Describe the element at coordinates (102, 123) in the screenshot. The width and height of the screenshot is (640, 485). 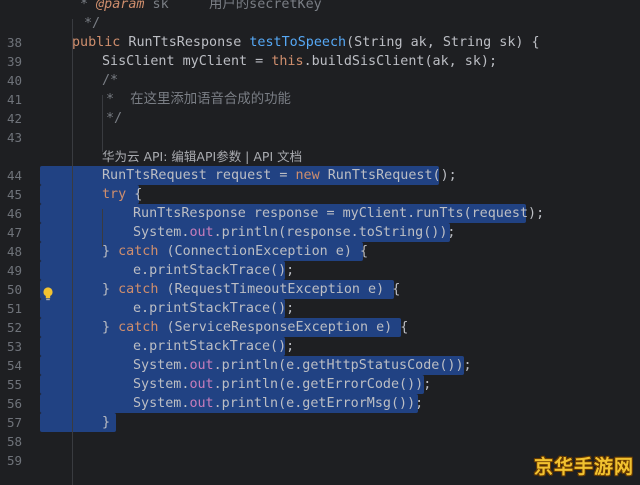
I see `indent-guide-comment` at that location.